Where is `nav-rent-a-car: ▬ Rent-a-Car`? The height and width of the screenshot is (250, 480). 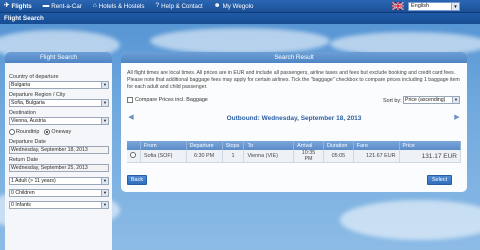
nav-rent-a-car: ▬ Rent-a-Car is located at coordinates (62, 5).